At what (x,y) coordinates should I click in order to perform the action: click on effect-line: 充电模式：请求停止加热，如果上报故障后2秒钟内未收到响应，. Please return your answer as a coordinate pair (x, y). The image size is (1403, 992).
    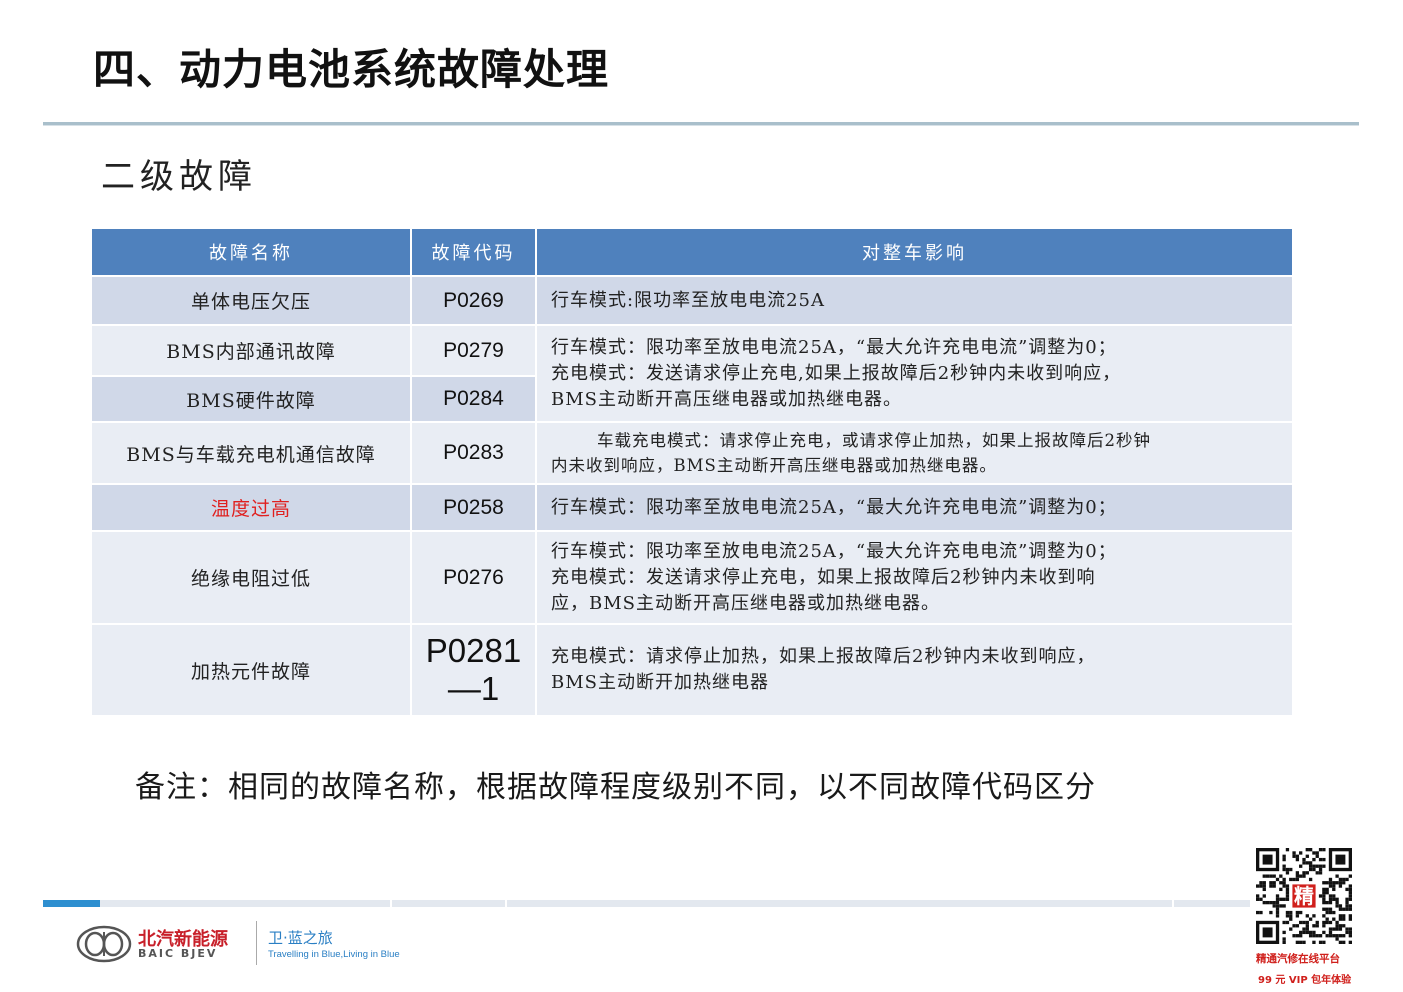
    Looking at the image, I should click on (823, 656).